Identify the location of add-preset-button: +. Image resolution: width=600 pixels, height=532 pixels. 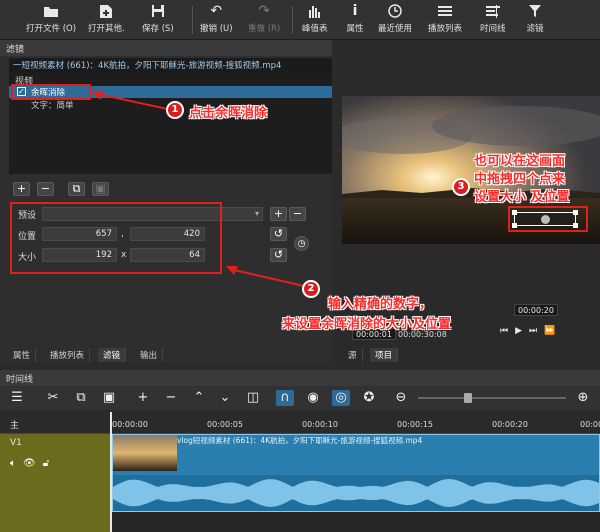
(278, 214).